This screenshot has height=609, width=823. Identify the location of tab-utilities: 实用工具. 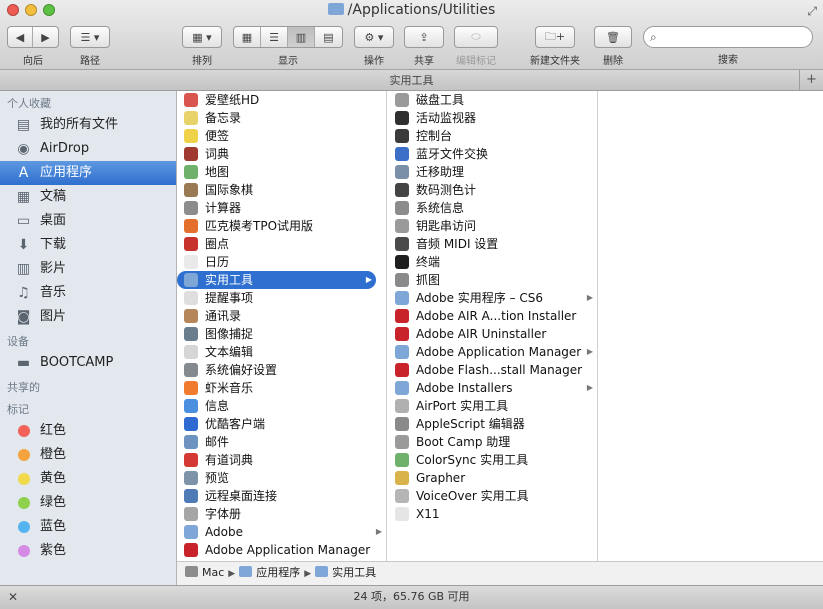
(412, 80).